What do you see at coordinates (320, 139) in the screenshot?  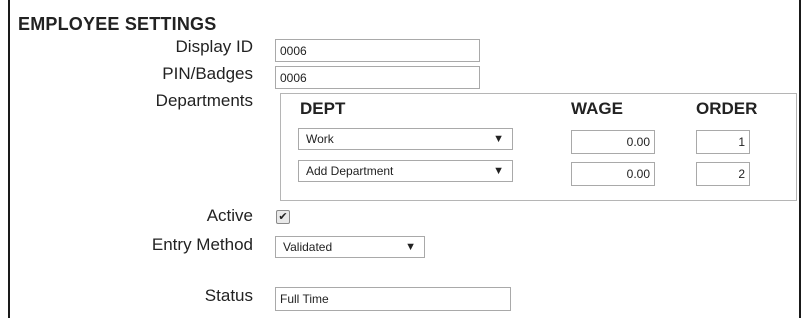 I see `department-select-value: Work` at bounding box center [320, 139].